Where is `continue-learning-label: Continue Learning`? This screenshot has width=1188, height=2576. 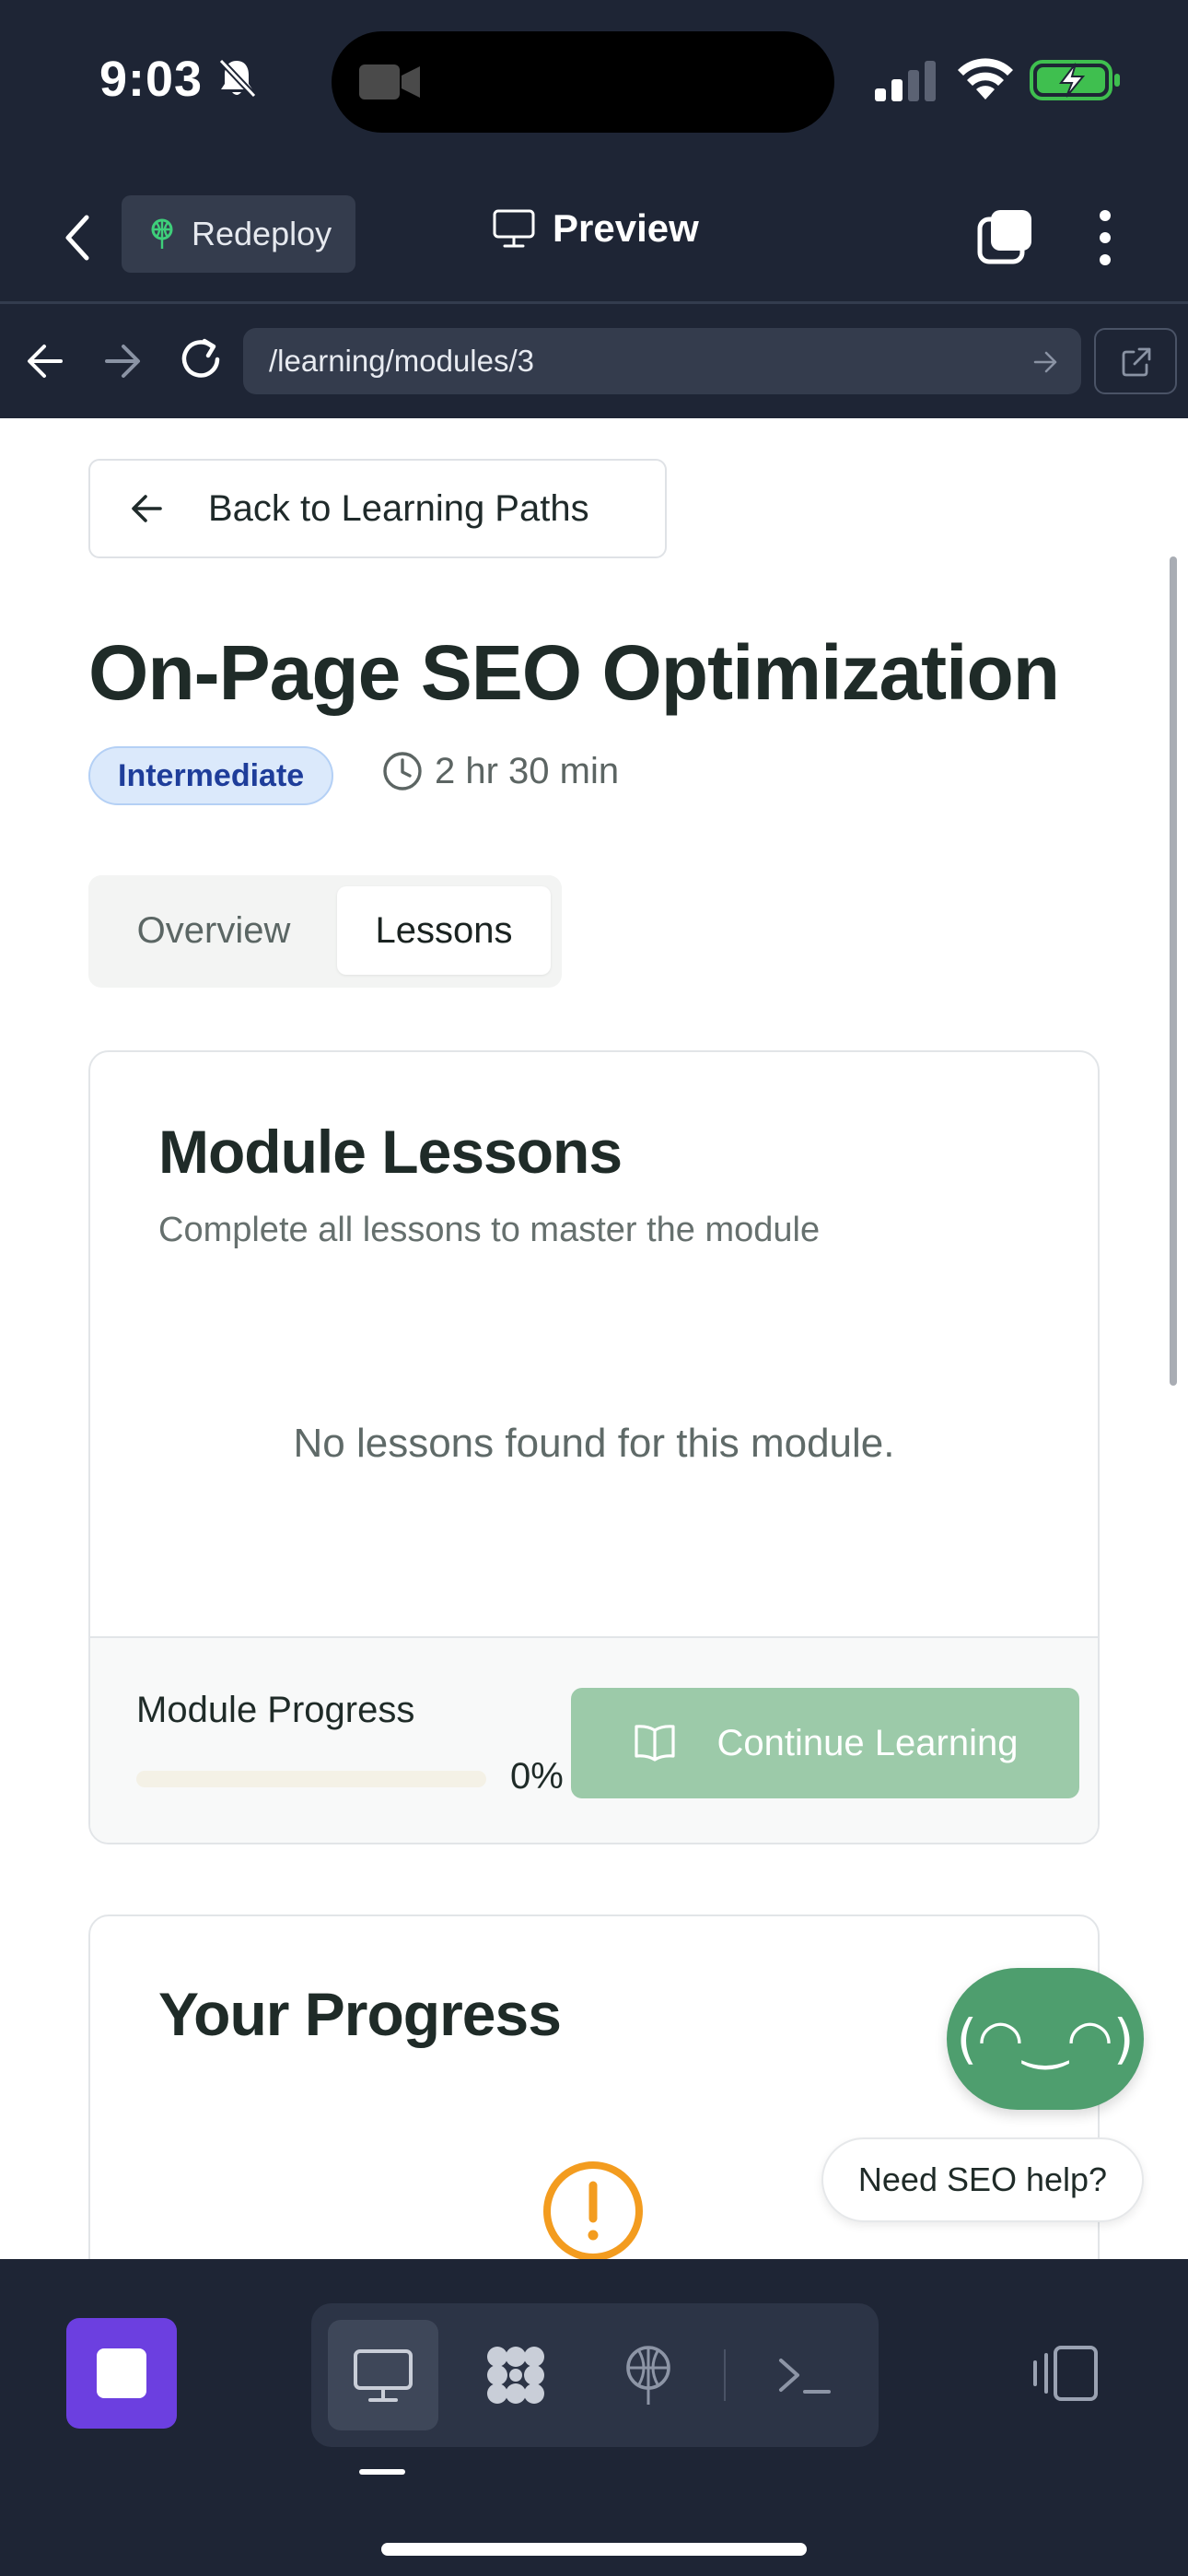
continue-learning-label: Continue Learning is located at coordinates (867, 1743).